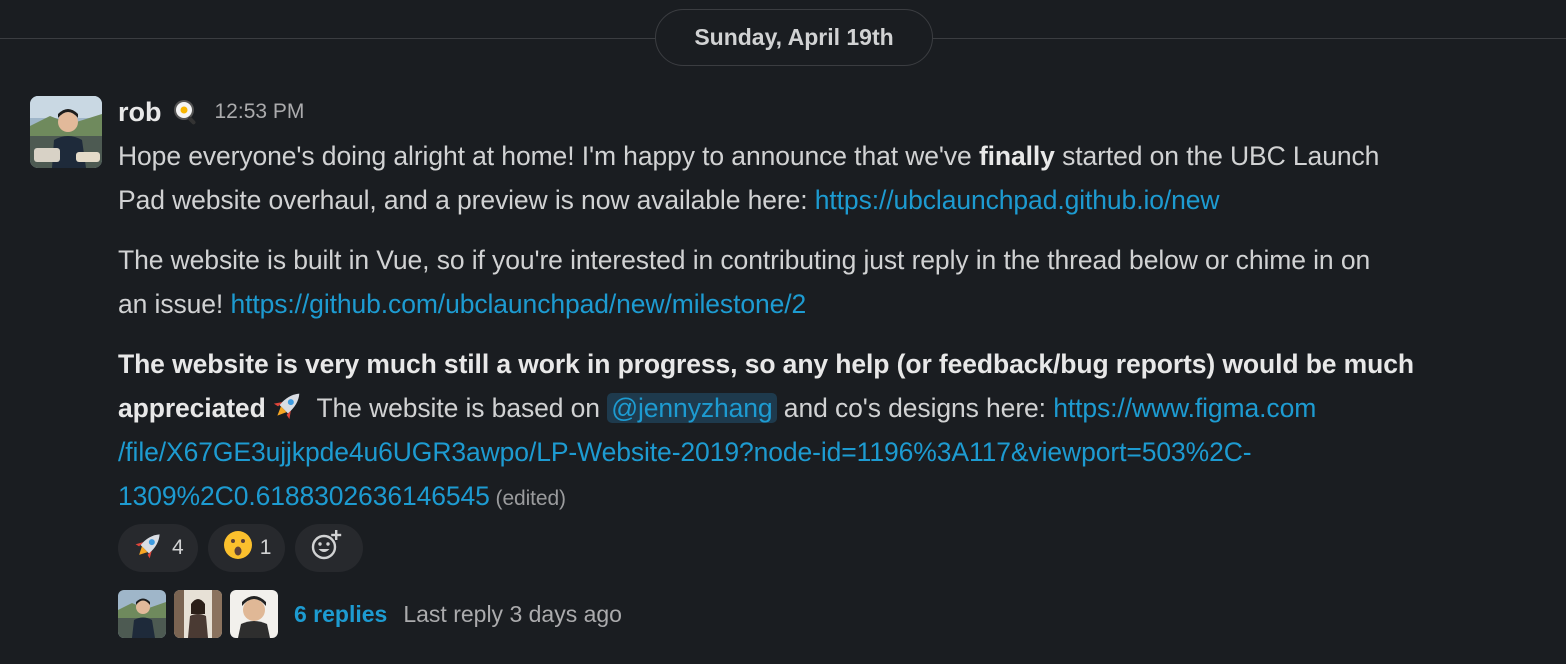 This screenshot has width=1566, height=664. I want to click on author-avatar, so click(66, 132).